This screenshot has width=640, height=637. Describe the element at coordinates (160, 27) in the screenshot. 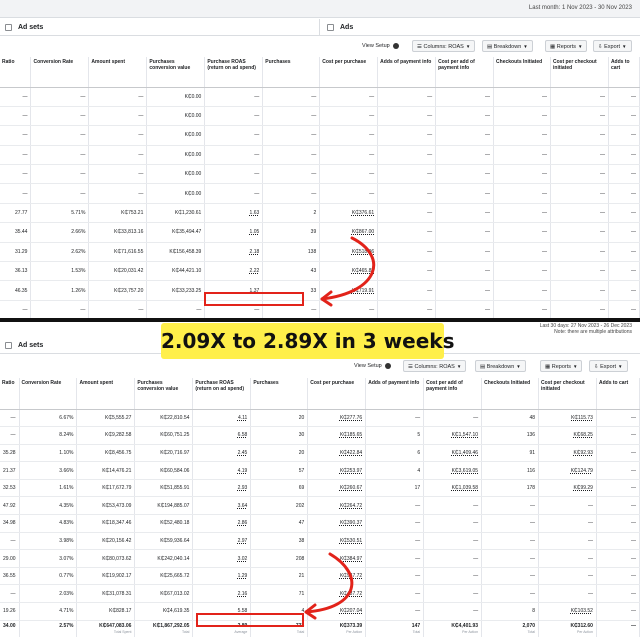

I see `tab-ad-sets: Ad sets` at that location.